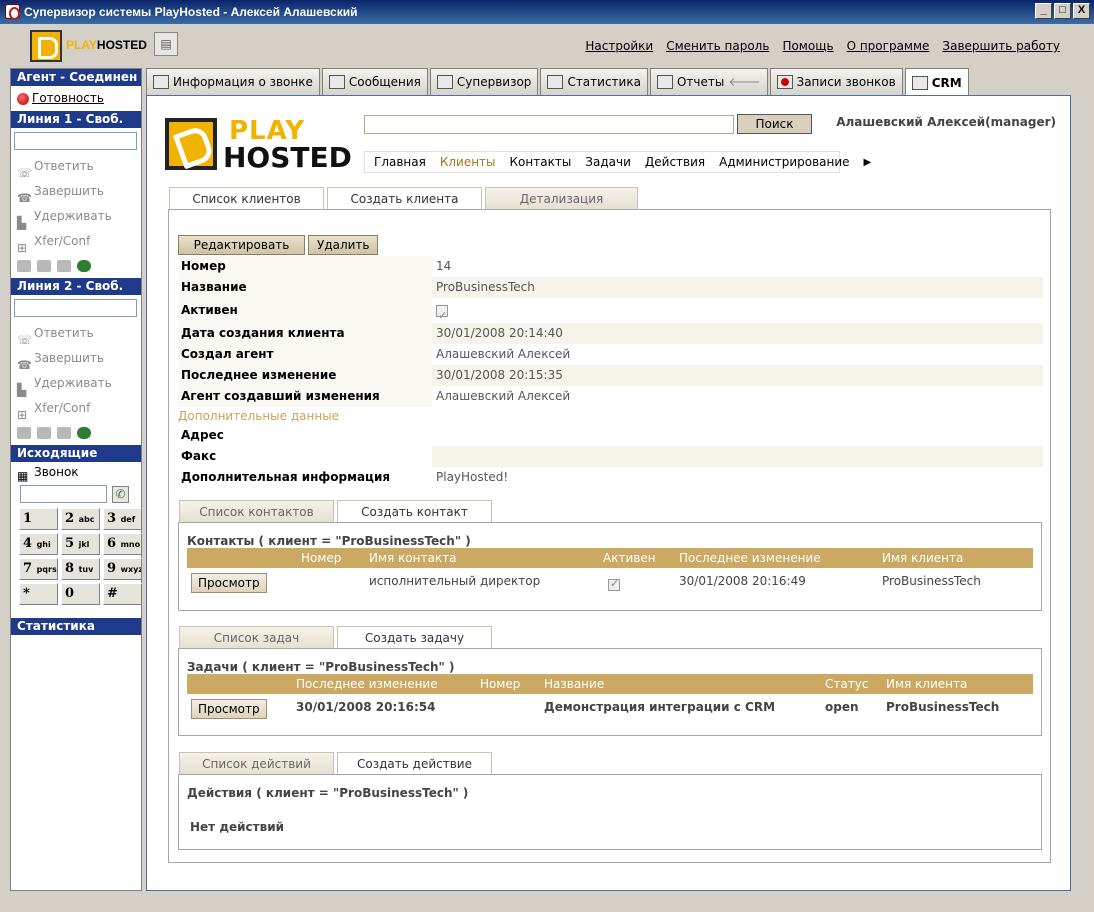 Image resolution: width=1094 pixels, height=912 pixels. Describe the element at coordinates (112, 568) in the screenshot. I see `key-digit: 9` at that location.